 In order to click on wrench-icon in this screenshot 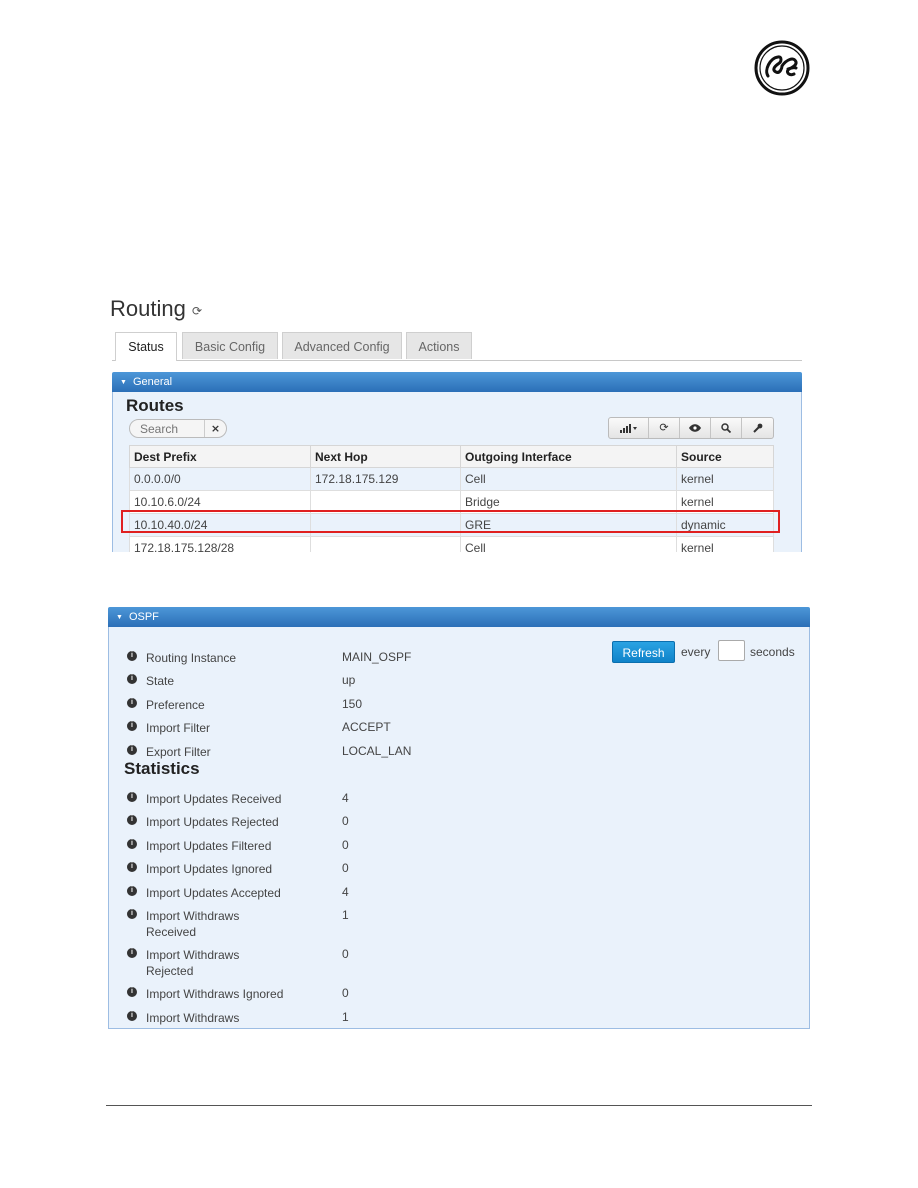, I will do `click(757, 428)`.